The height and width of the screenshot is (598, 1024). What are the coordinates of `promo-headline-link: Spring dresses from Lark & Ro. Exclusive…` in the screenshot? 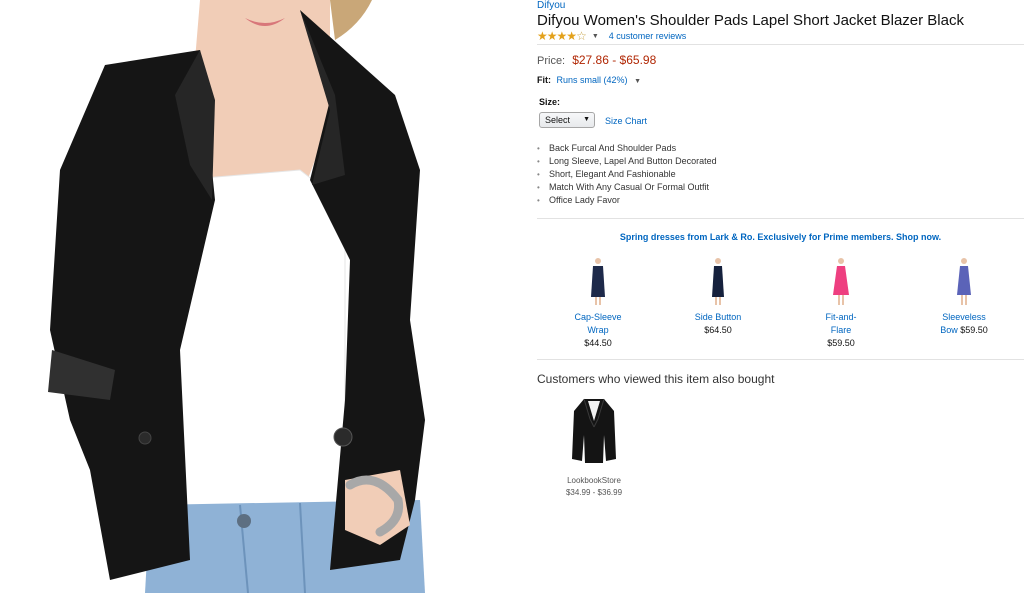 It's located at (780, 237).